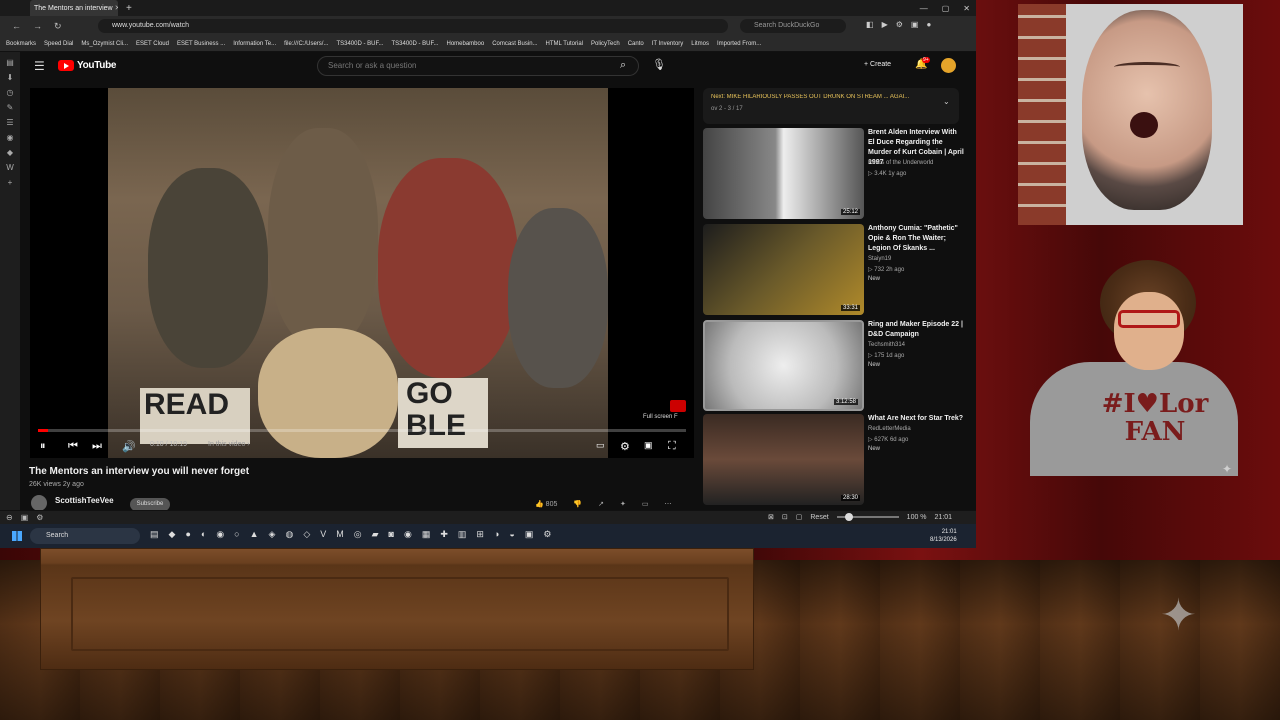 The image size is (1280, 720). I want to click on steam-icon: ◍, so click(289, 534).